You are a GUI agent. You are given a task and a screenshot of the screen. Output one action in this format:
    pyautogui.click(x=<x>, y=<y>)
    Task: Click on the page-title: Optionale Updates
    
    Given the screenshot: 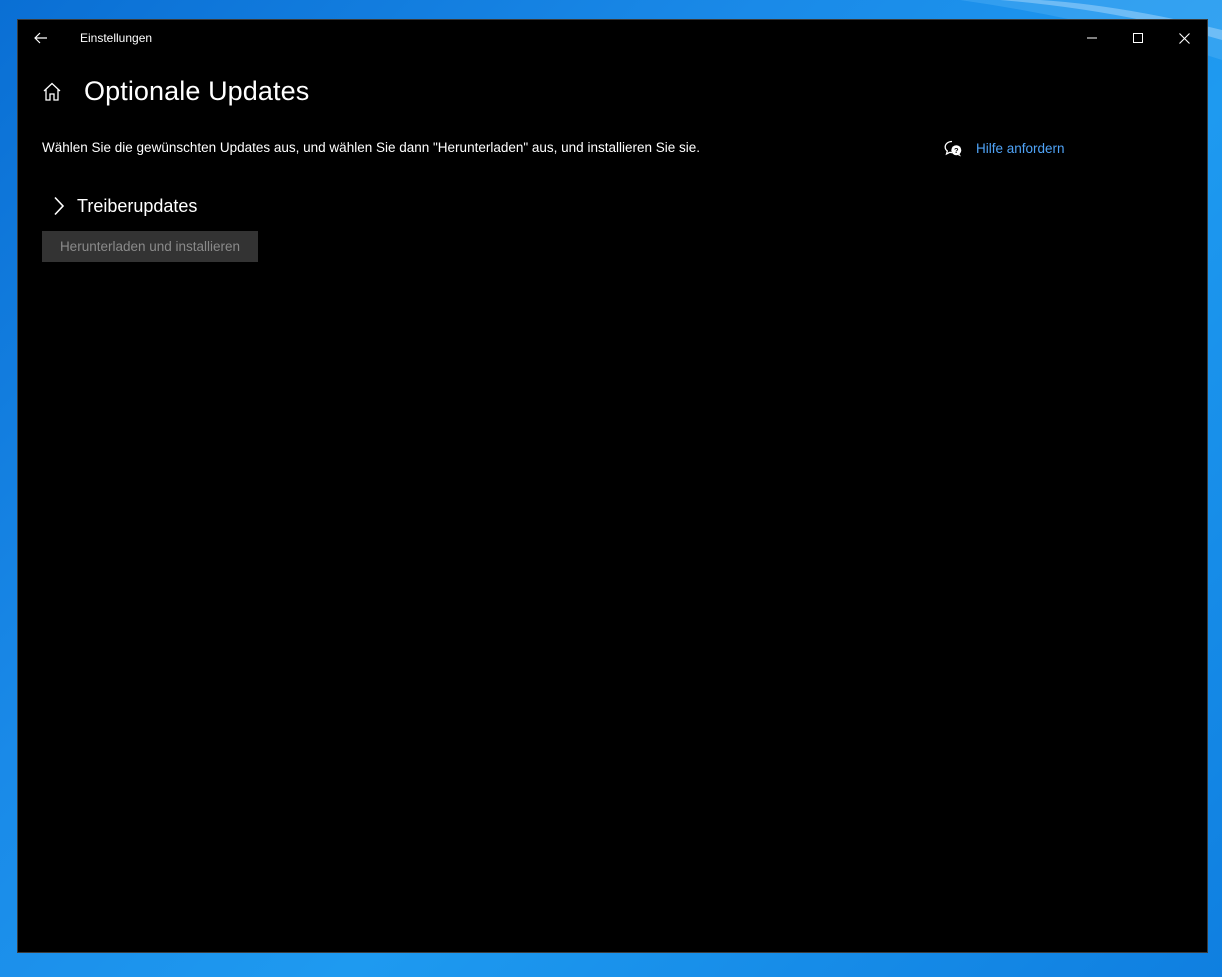 What is the action you would take?
    pyautogui.click(x=197, y=91)
    